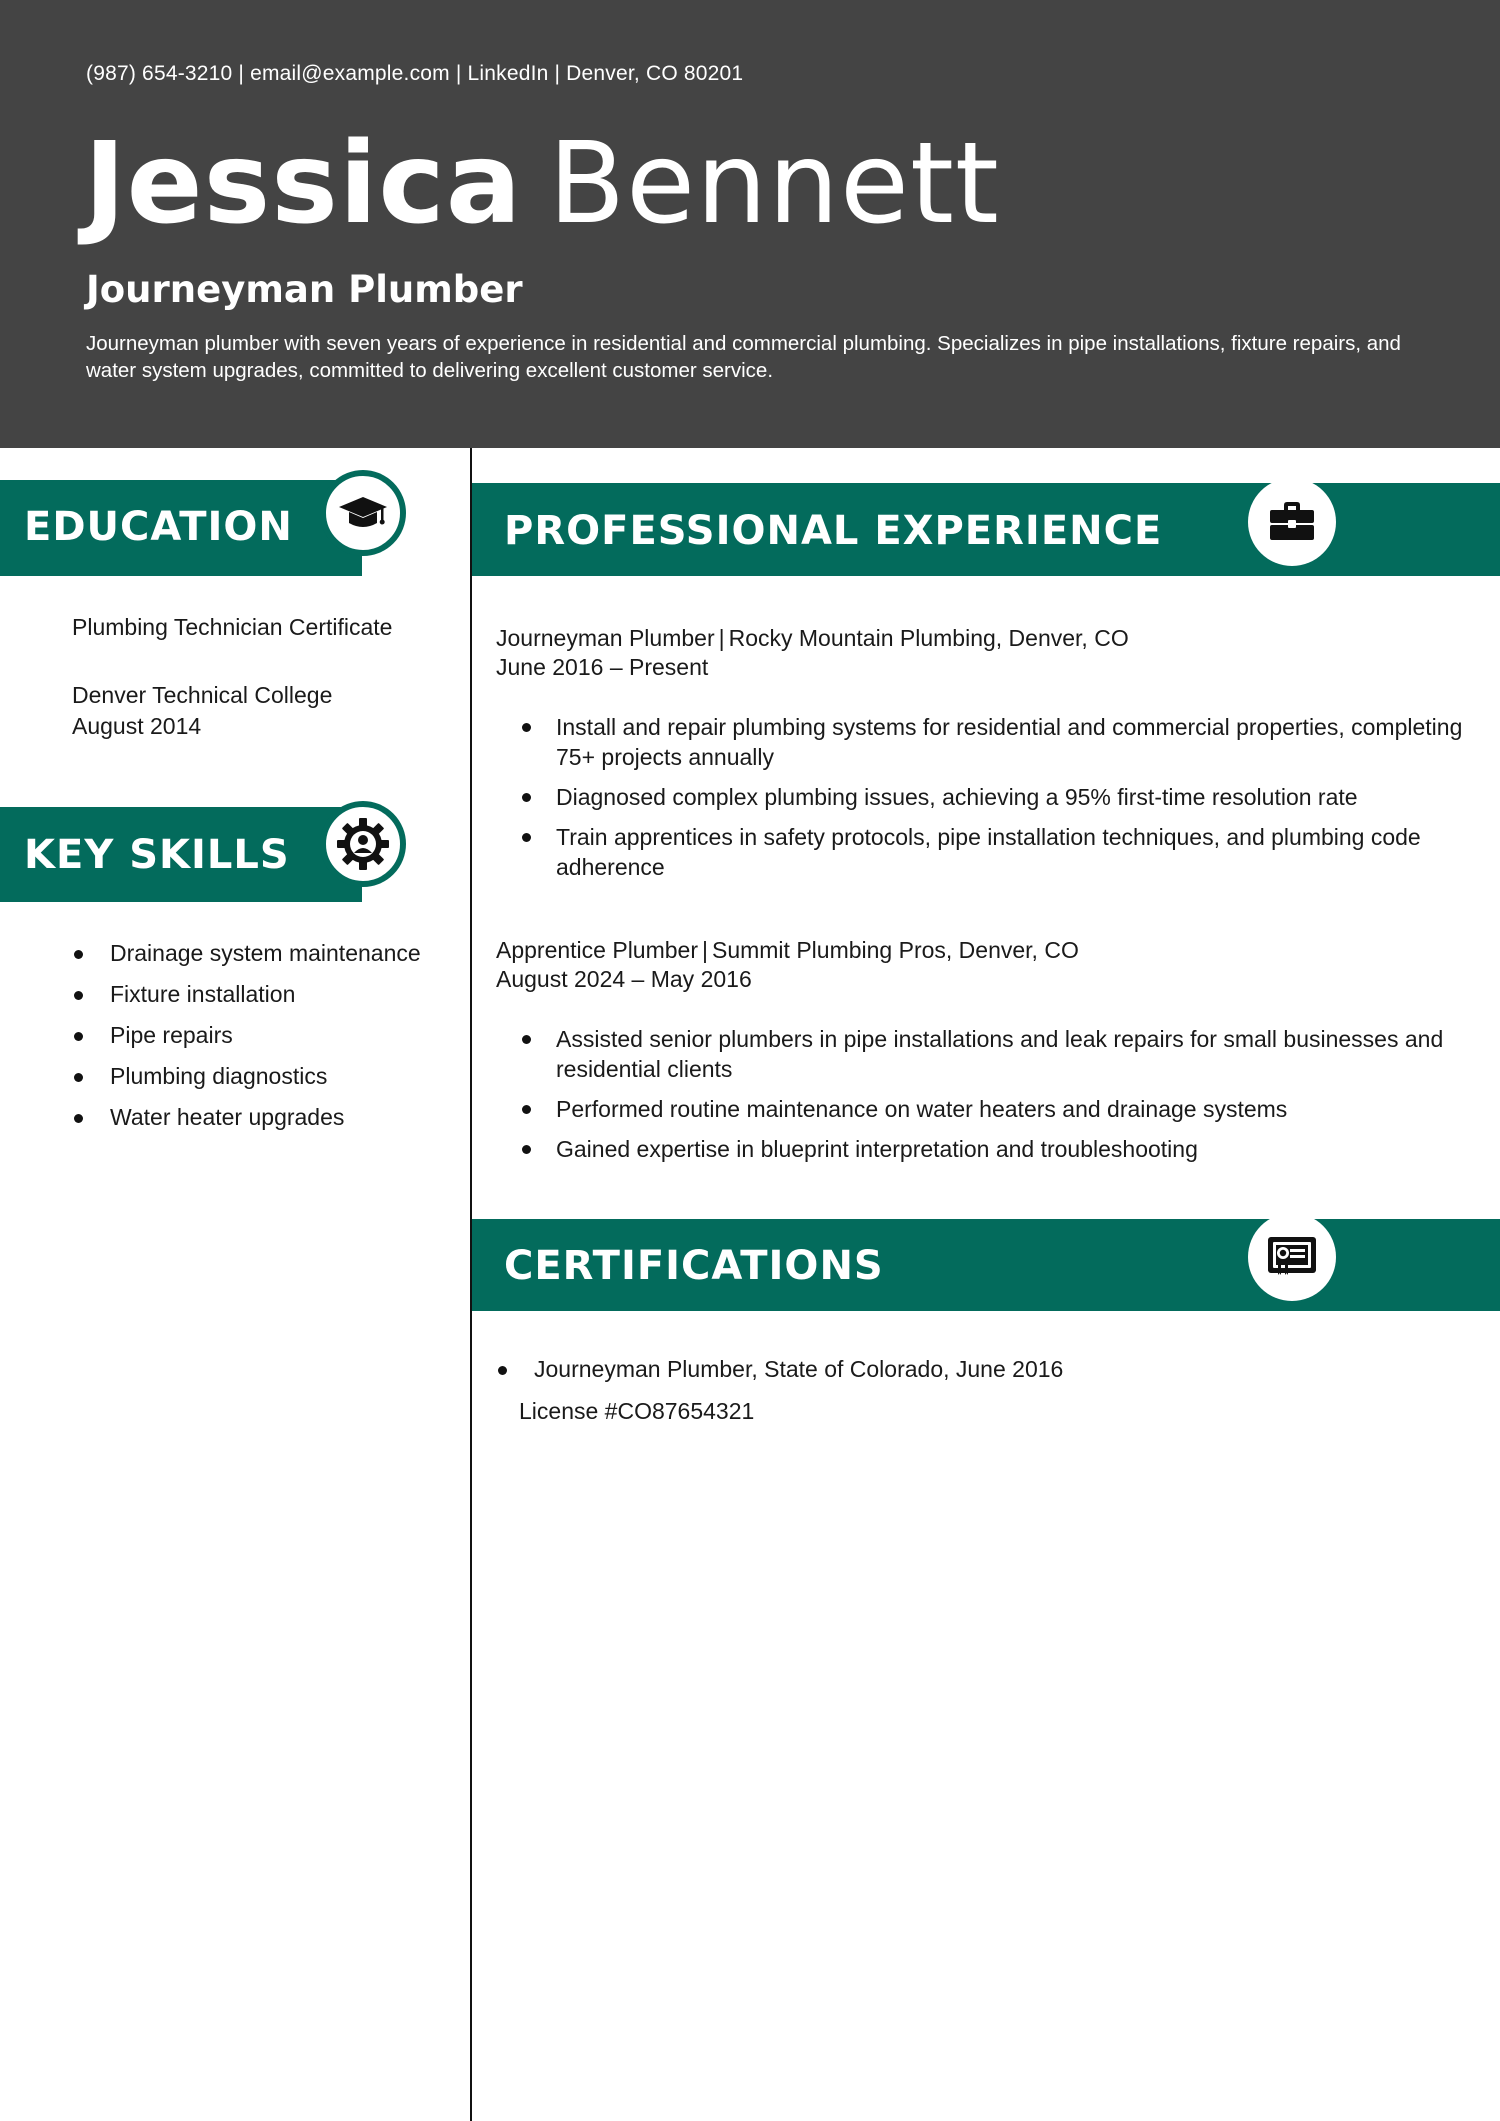 Image resolution: width=1500 pixels, height=2121 pixels. What do you see at coordinates (246, 960) in the screenshot?
I see `skill-item: Drainage system maintenance` at bounding box center [246, 960].